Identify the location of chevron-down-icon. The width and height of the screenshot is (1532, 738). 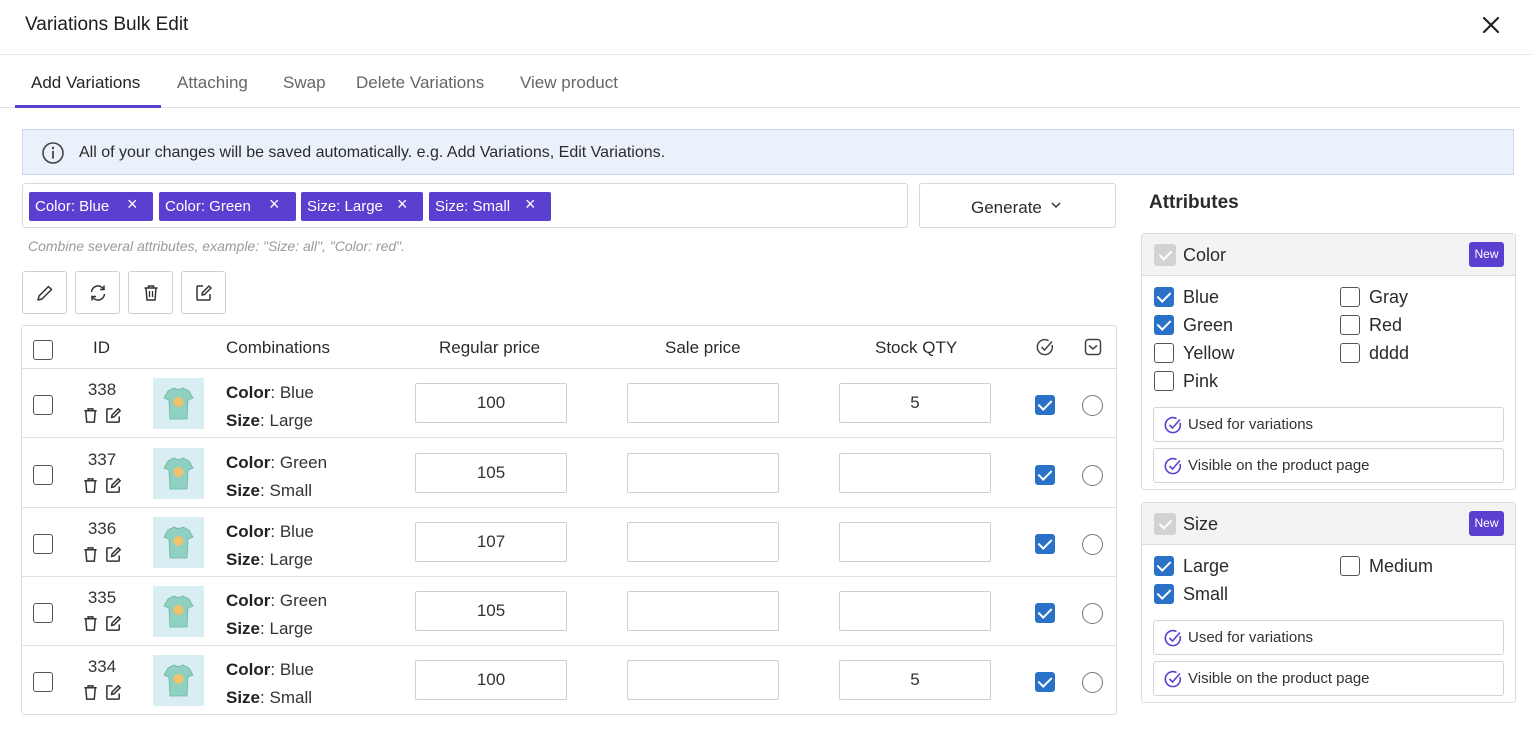
(1056, 205).